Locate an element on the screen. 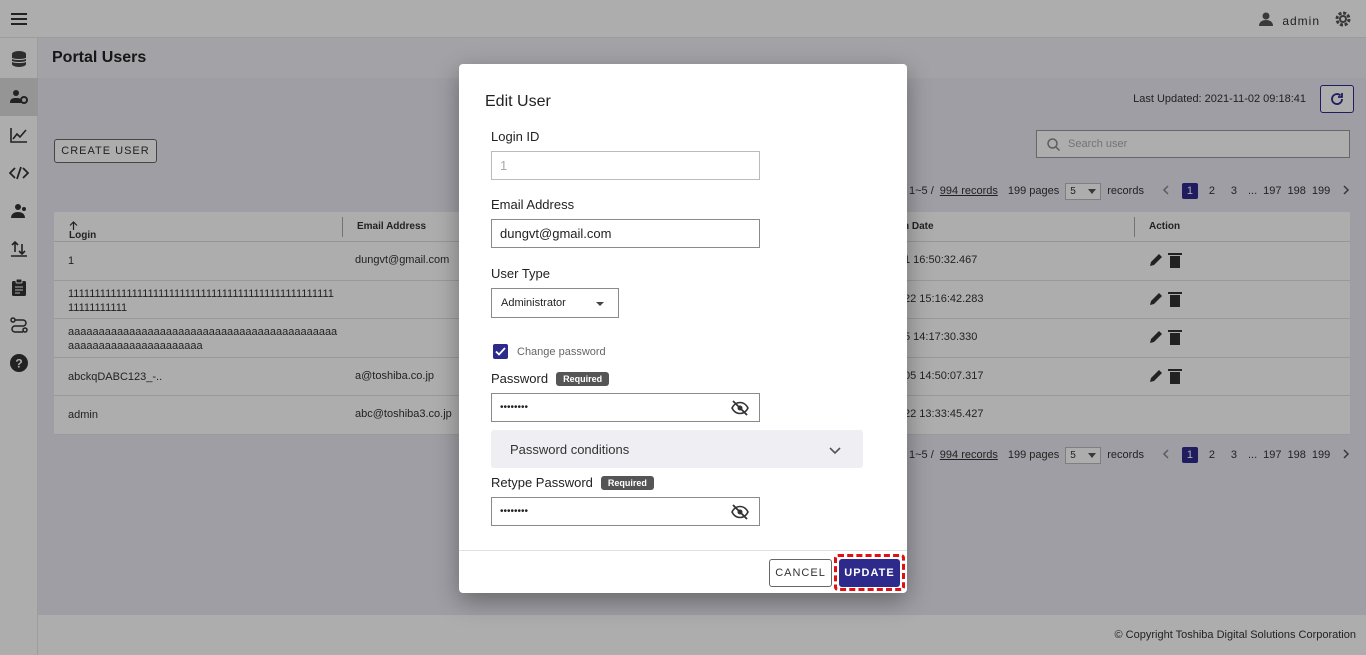  password-conditions-accordion: Password conditions is located at coordinates (677, 449).